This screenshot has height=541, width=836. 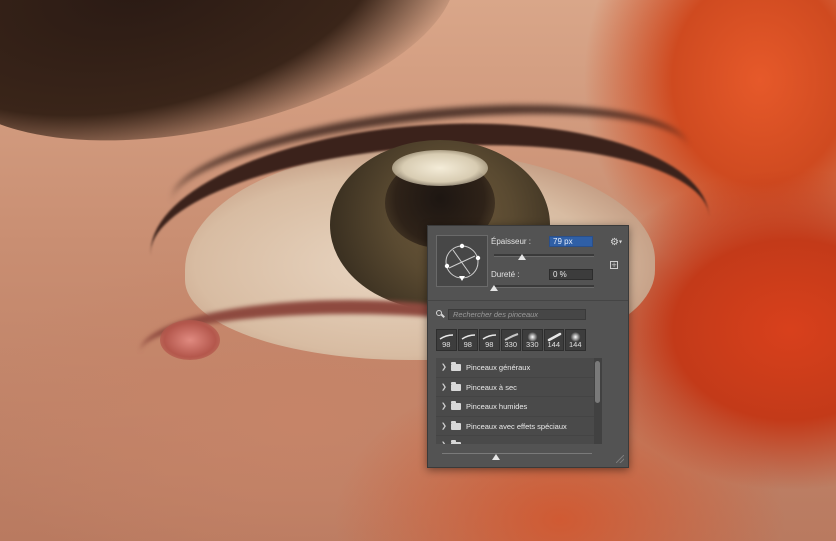 I want to click on preview-size-slider-track, so click(x=517, y=453).